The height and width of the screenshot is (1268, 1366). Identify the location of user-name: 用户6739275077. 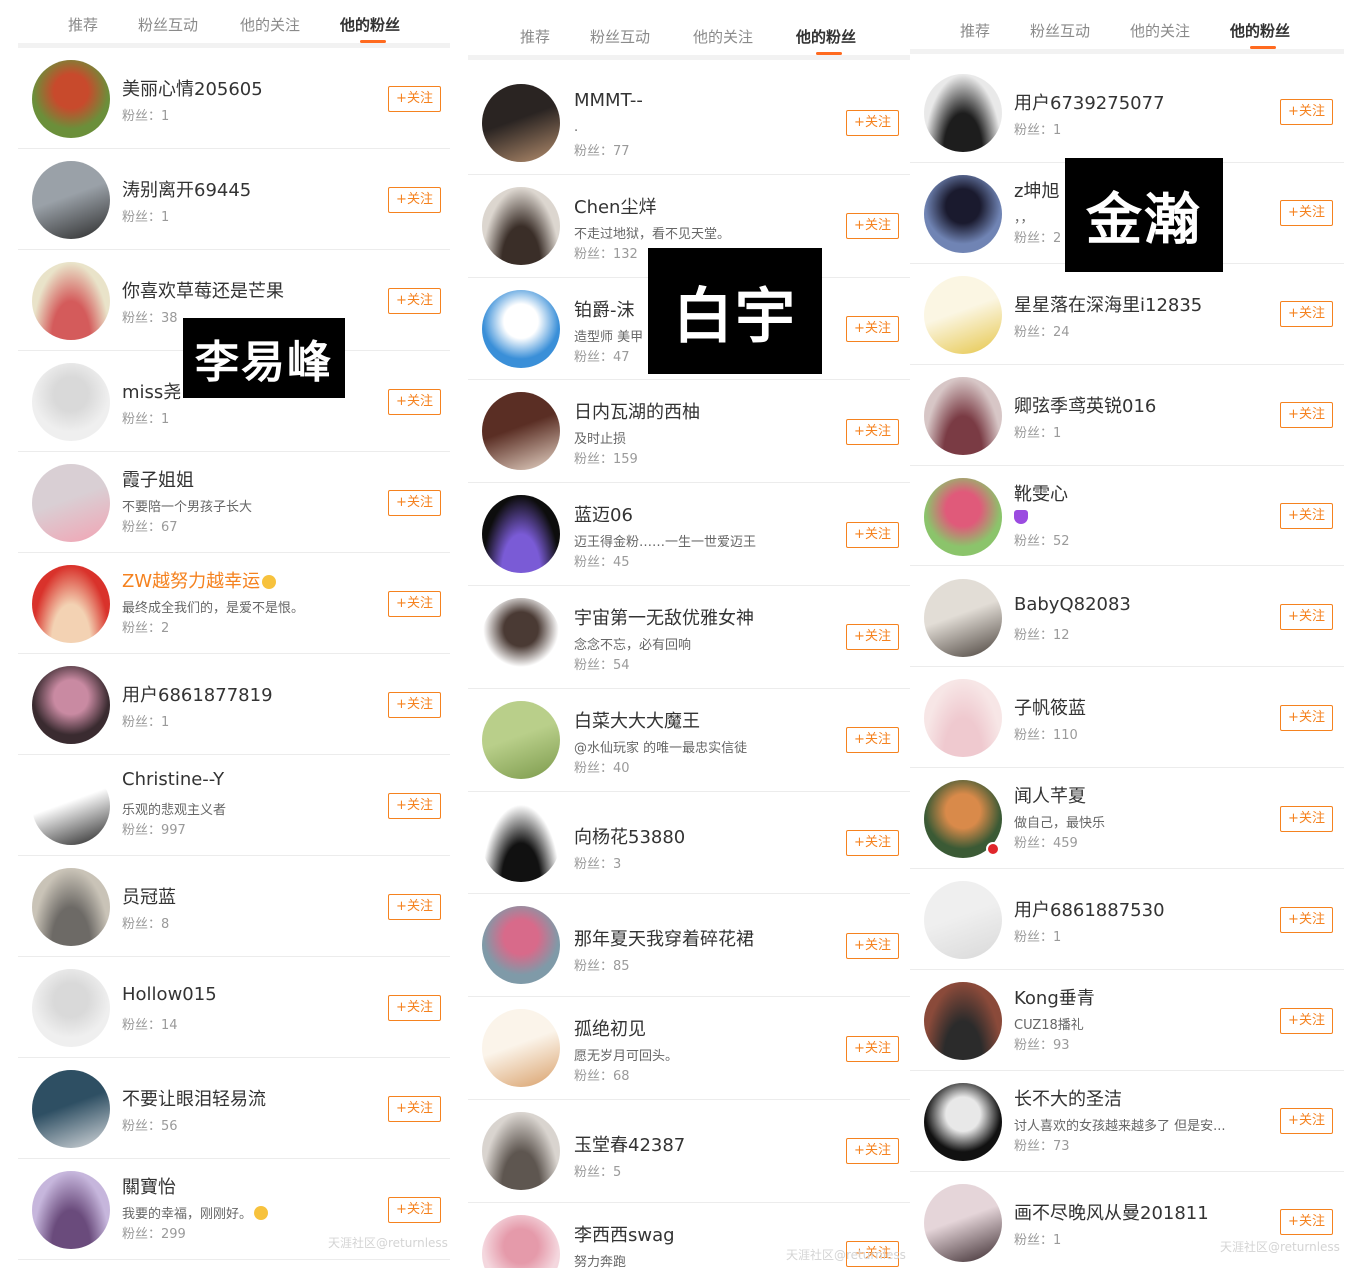
(1089, 102).